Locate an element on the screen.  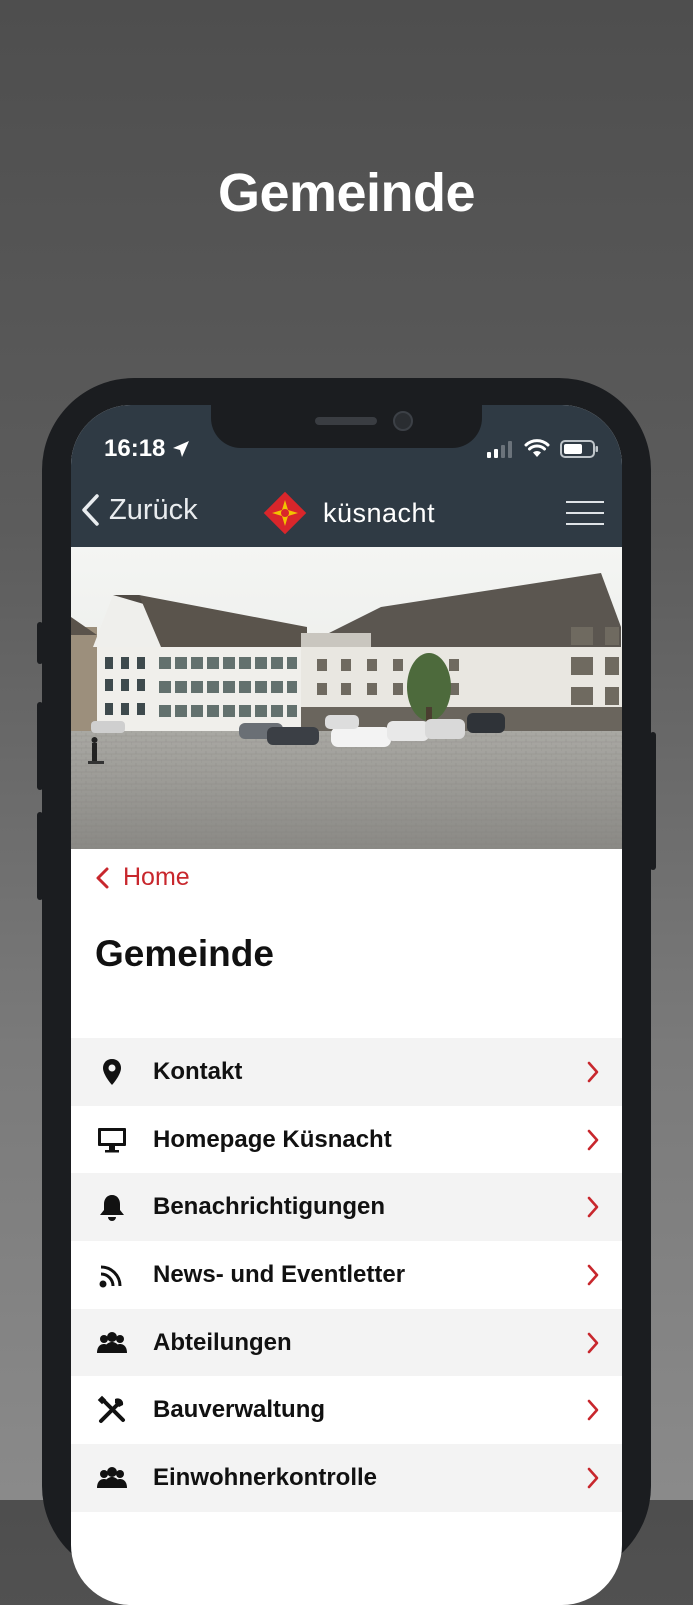
menu-item-abteilungen: Abteilungen is located at coordinates (346, 1342).